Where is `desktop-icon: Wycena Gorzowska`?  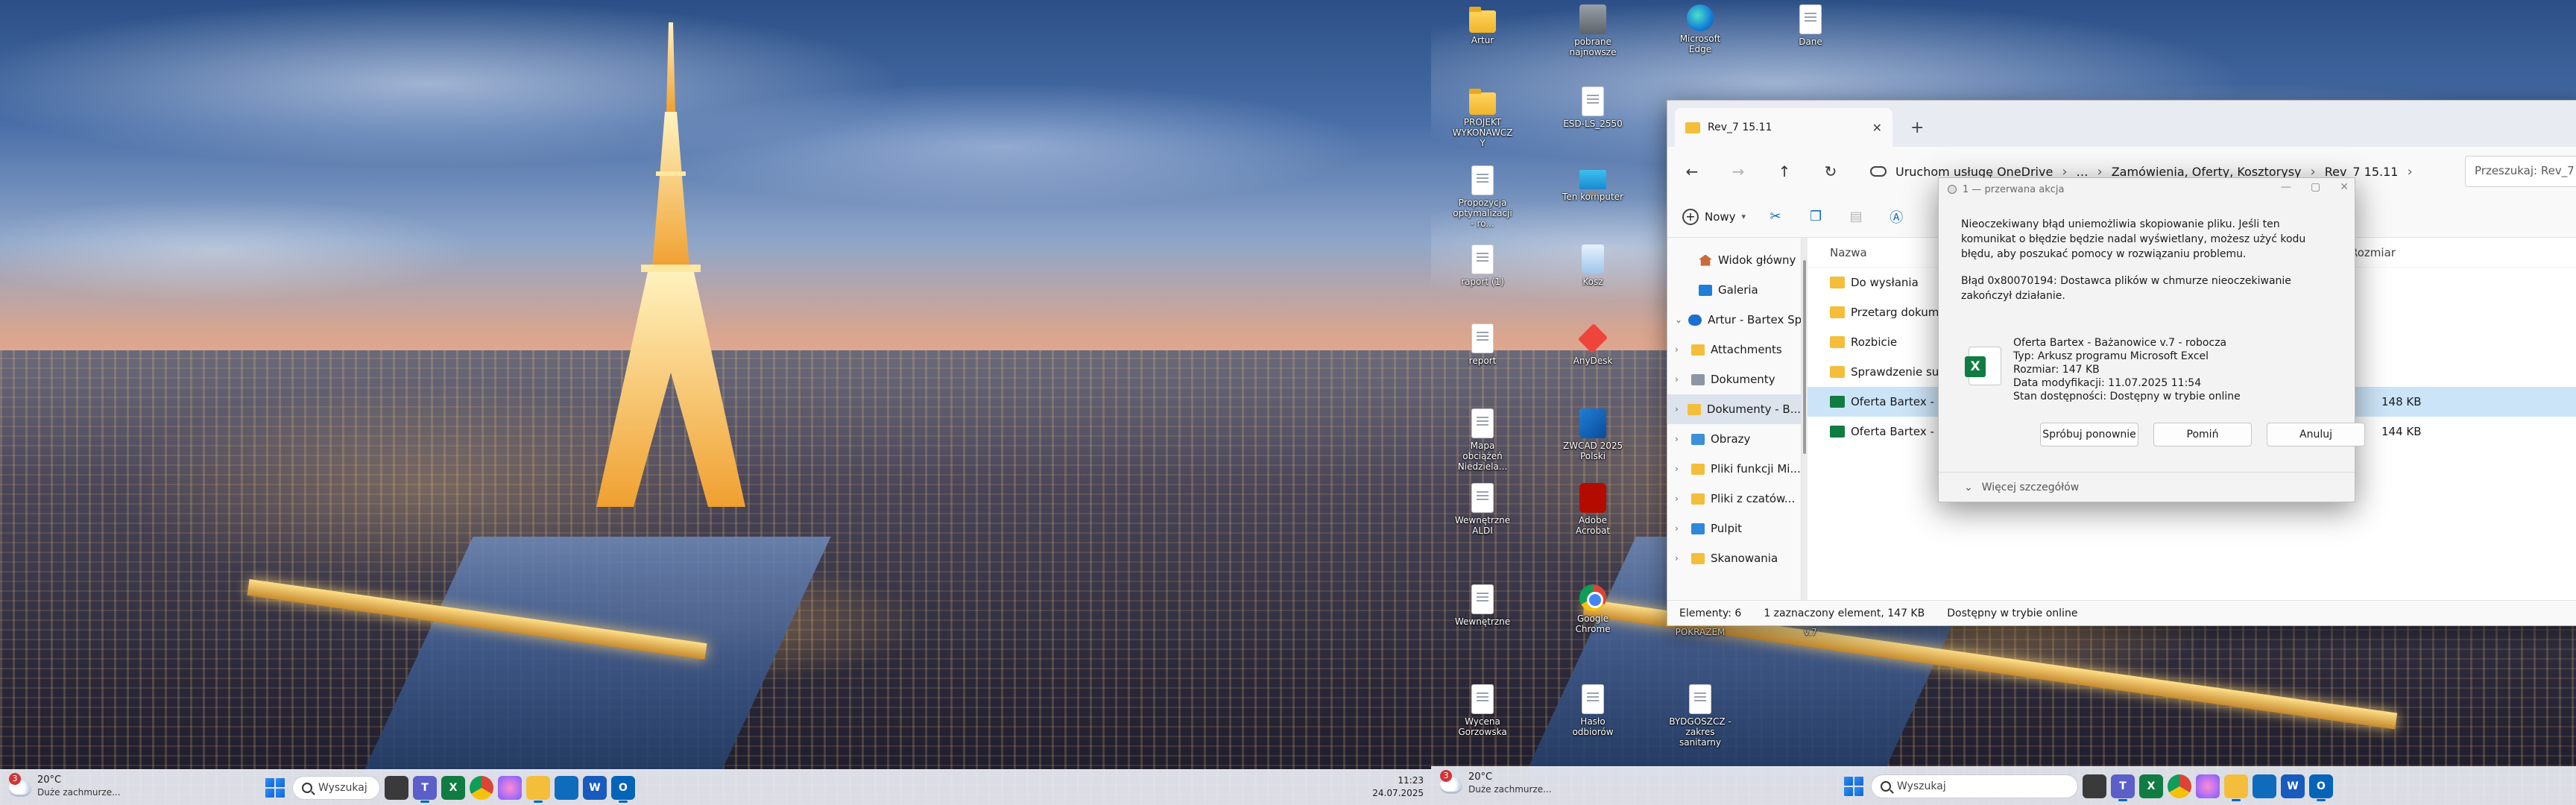
desktop-icon: Wycena Gorzowska is located at coordinates (1482, 710).